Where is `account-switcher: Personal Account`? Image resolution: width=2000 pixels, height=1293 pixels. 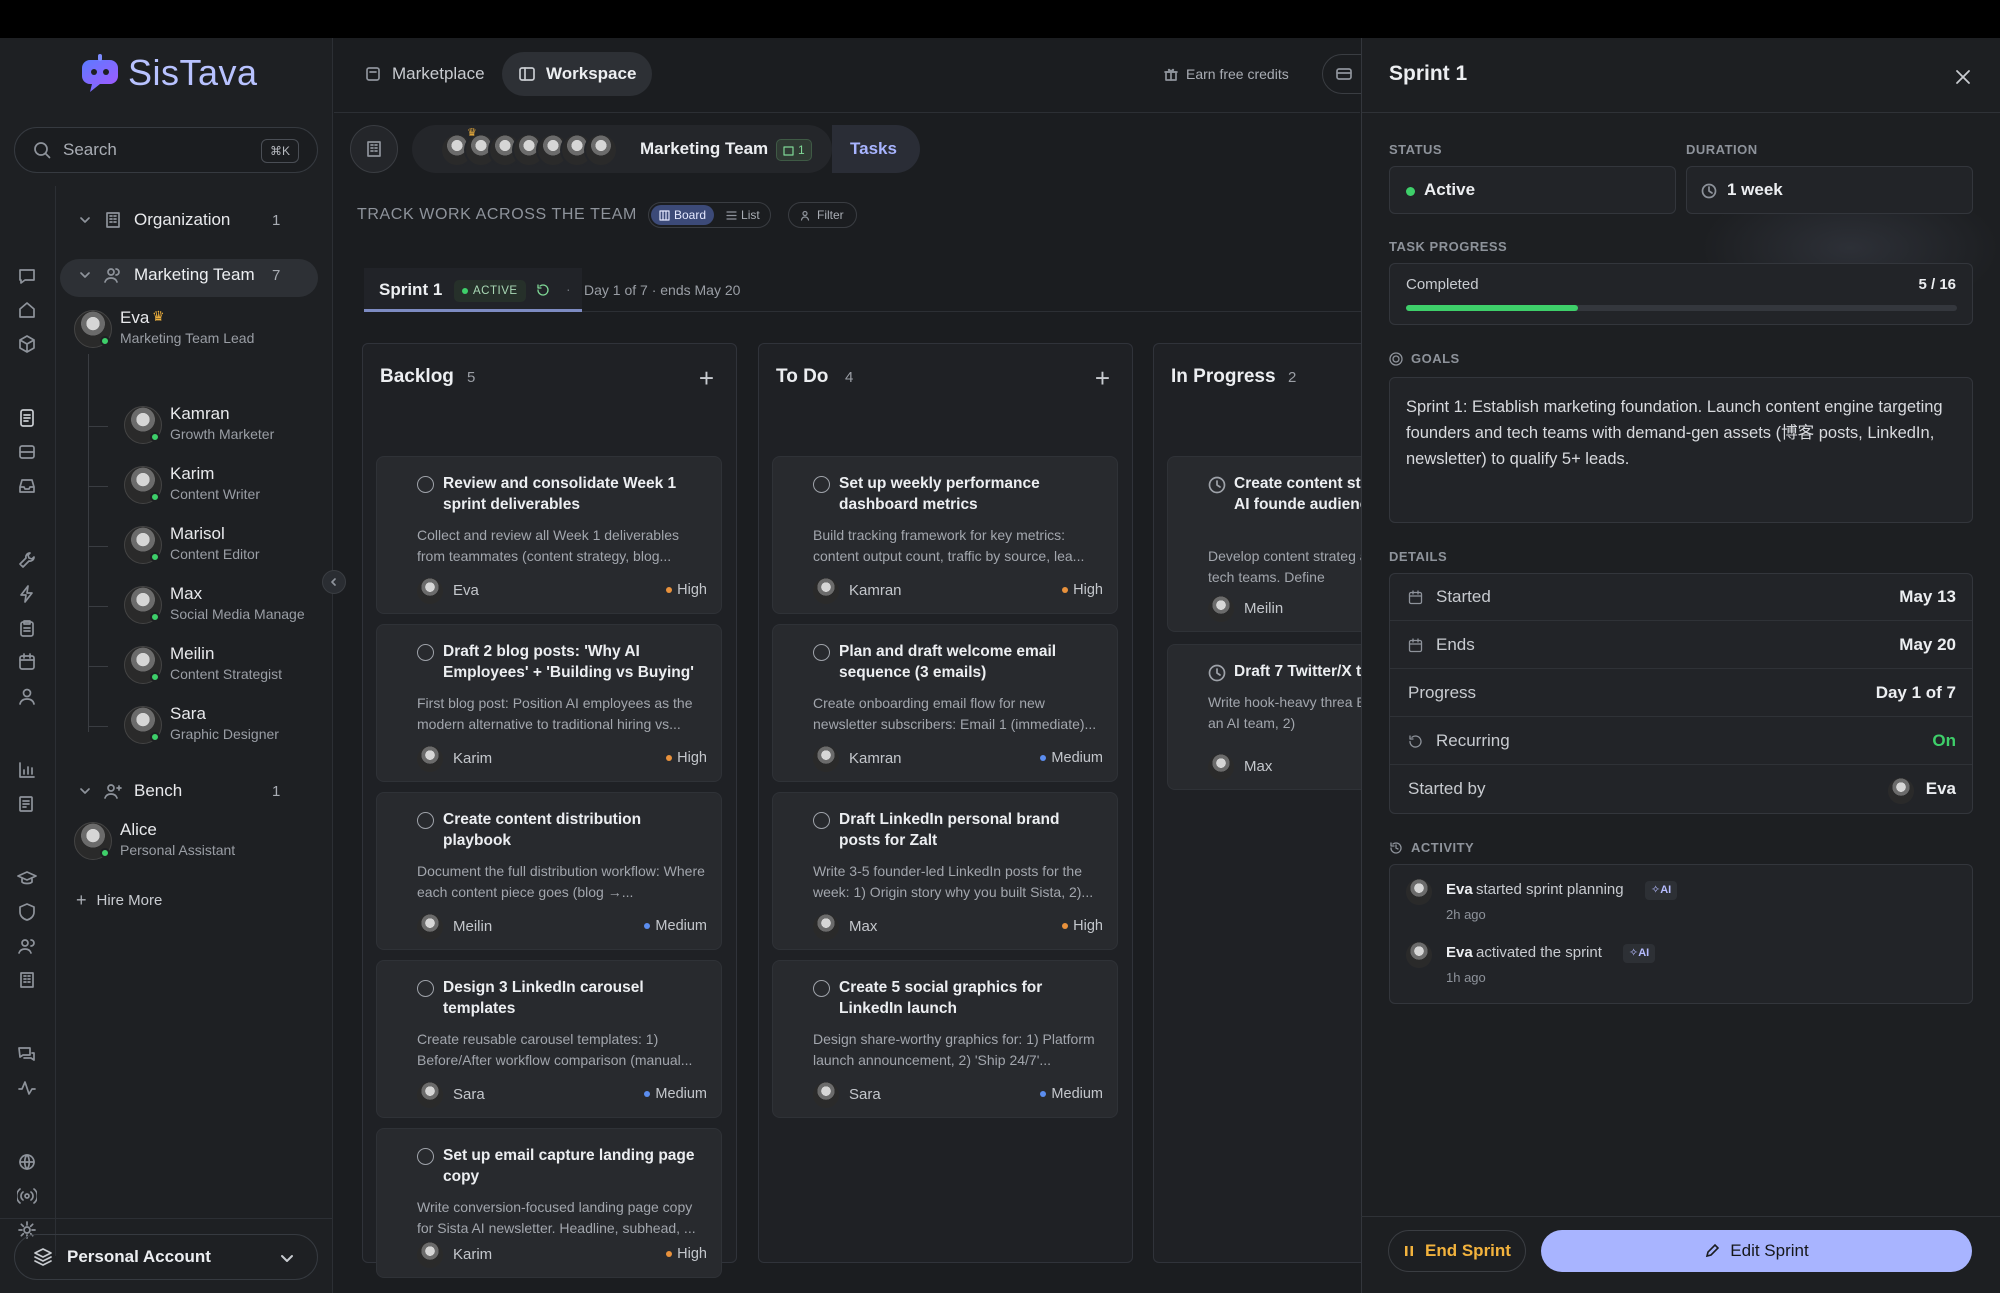
account-switcher: Personal Account is located at coordinates (166, 1257).